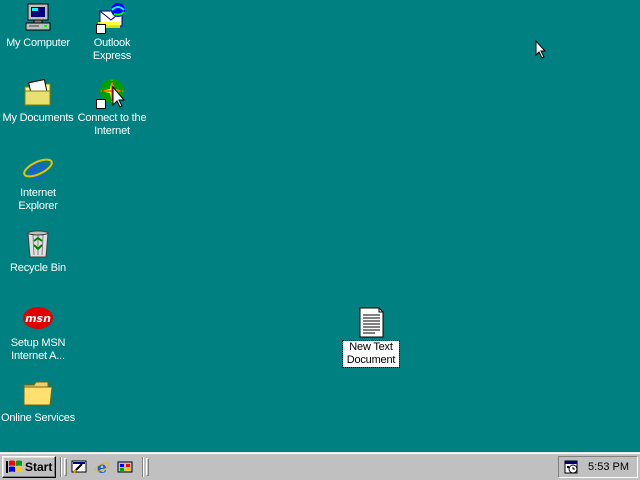 The image size is (640, 480). Describe the element at coordinates (608, 467) in the screenshot. I see `taskbar-clock: 5:53 PM` at that location.